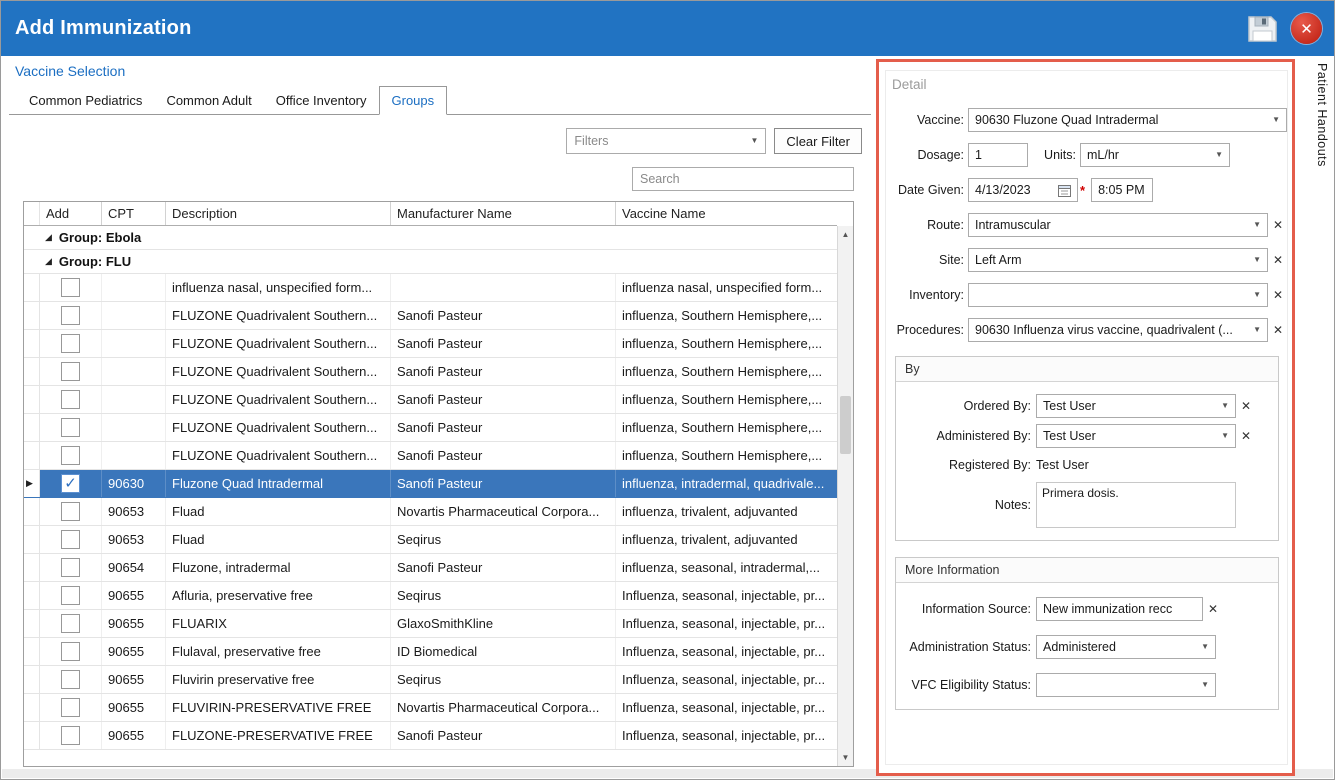 The height and width of the screenshot is (780, 1335). What do you see at coordinates (1246, 406) in the screenshot?
I see `ordered-by-clear-icon: ✕` at bounding box center [1246, 406].